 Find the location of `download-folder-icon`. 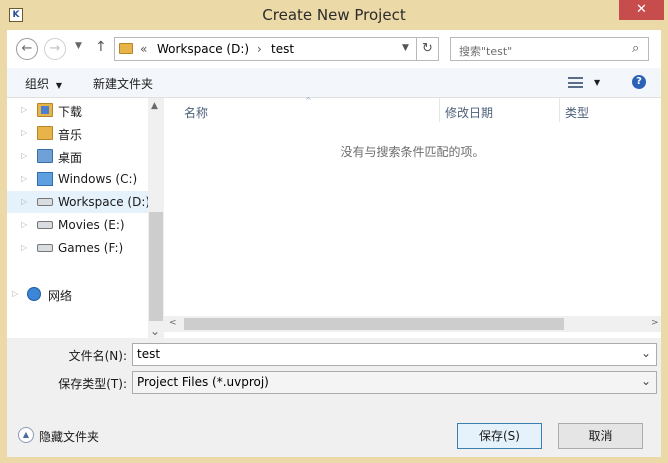

download-folder-icon is located at coordinates (45, 110).